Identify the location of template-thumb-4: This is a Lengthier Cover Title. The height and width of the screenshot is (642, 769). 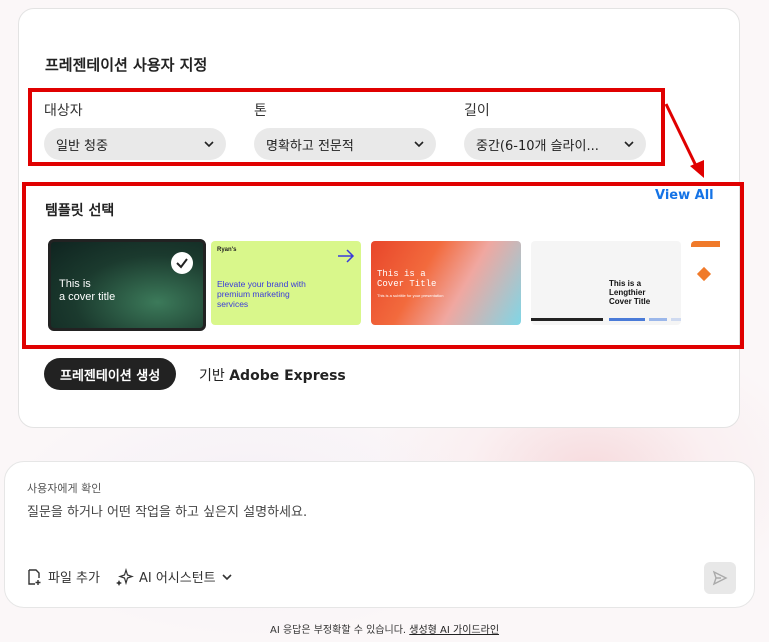
(606, 283).